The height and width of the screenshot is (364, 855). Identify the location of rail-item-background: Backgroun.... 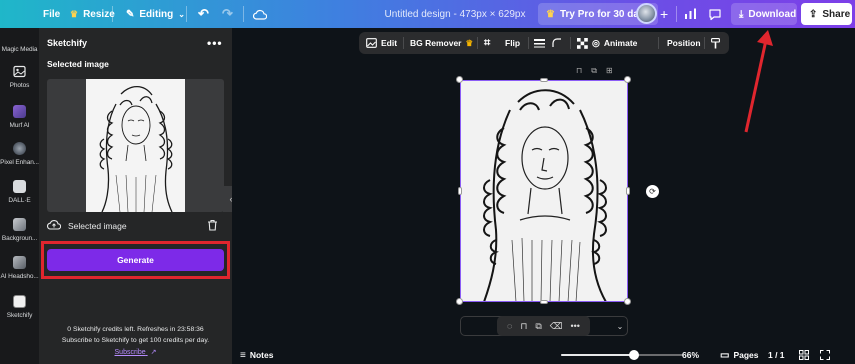
(19, 230).